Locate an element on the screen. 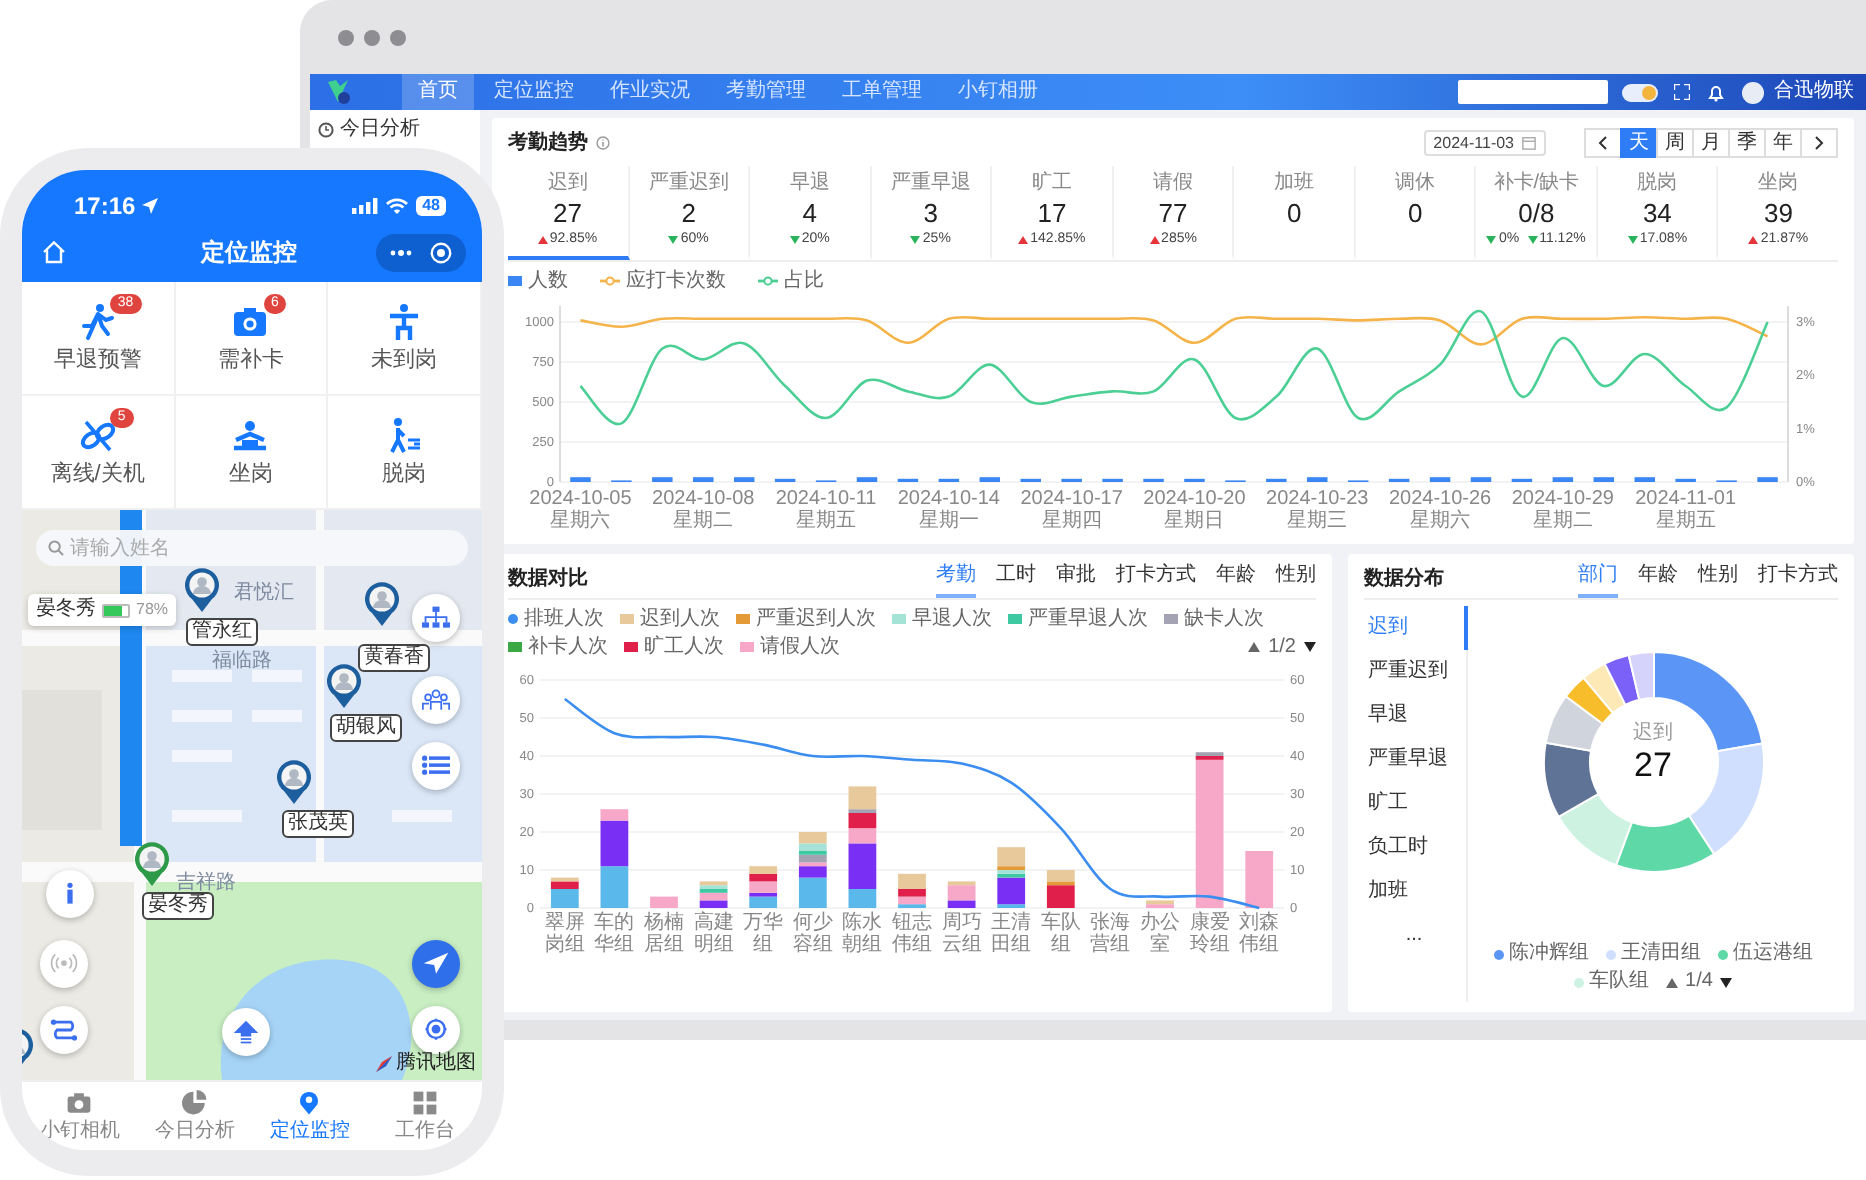 The image size is (1866, 1180). capsule-menu is located at coordinates (421, 252).